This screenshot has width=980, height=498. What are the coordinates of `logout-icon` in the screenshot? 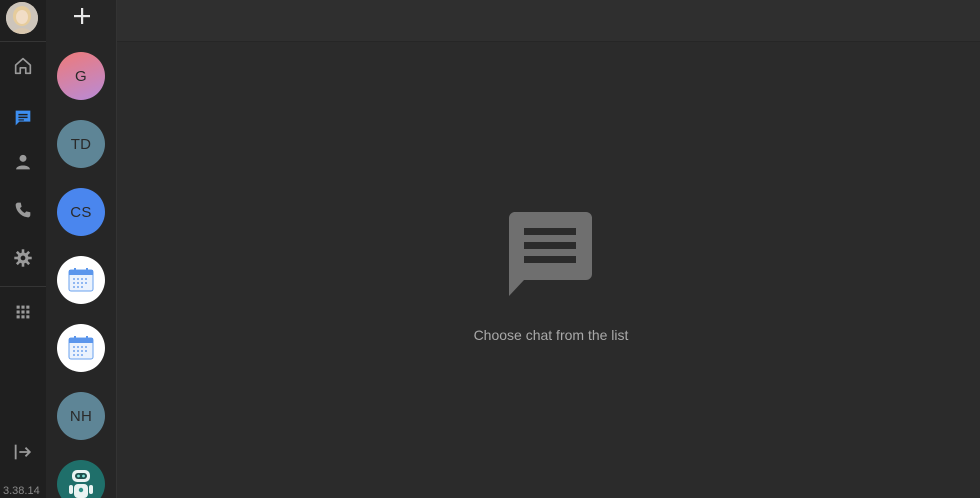 It's located at (23, 452).